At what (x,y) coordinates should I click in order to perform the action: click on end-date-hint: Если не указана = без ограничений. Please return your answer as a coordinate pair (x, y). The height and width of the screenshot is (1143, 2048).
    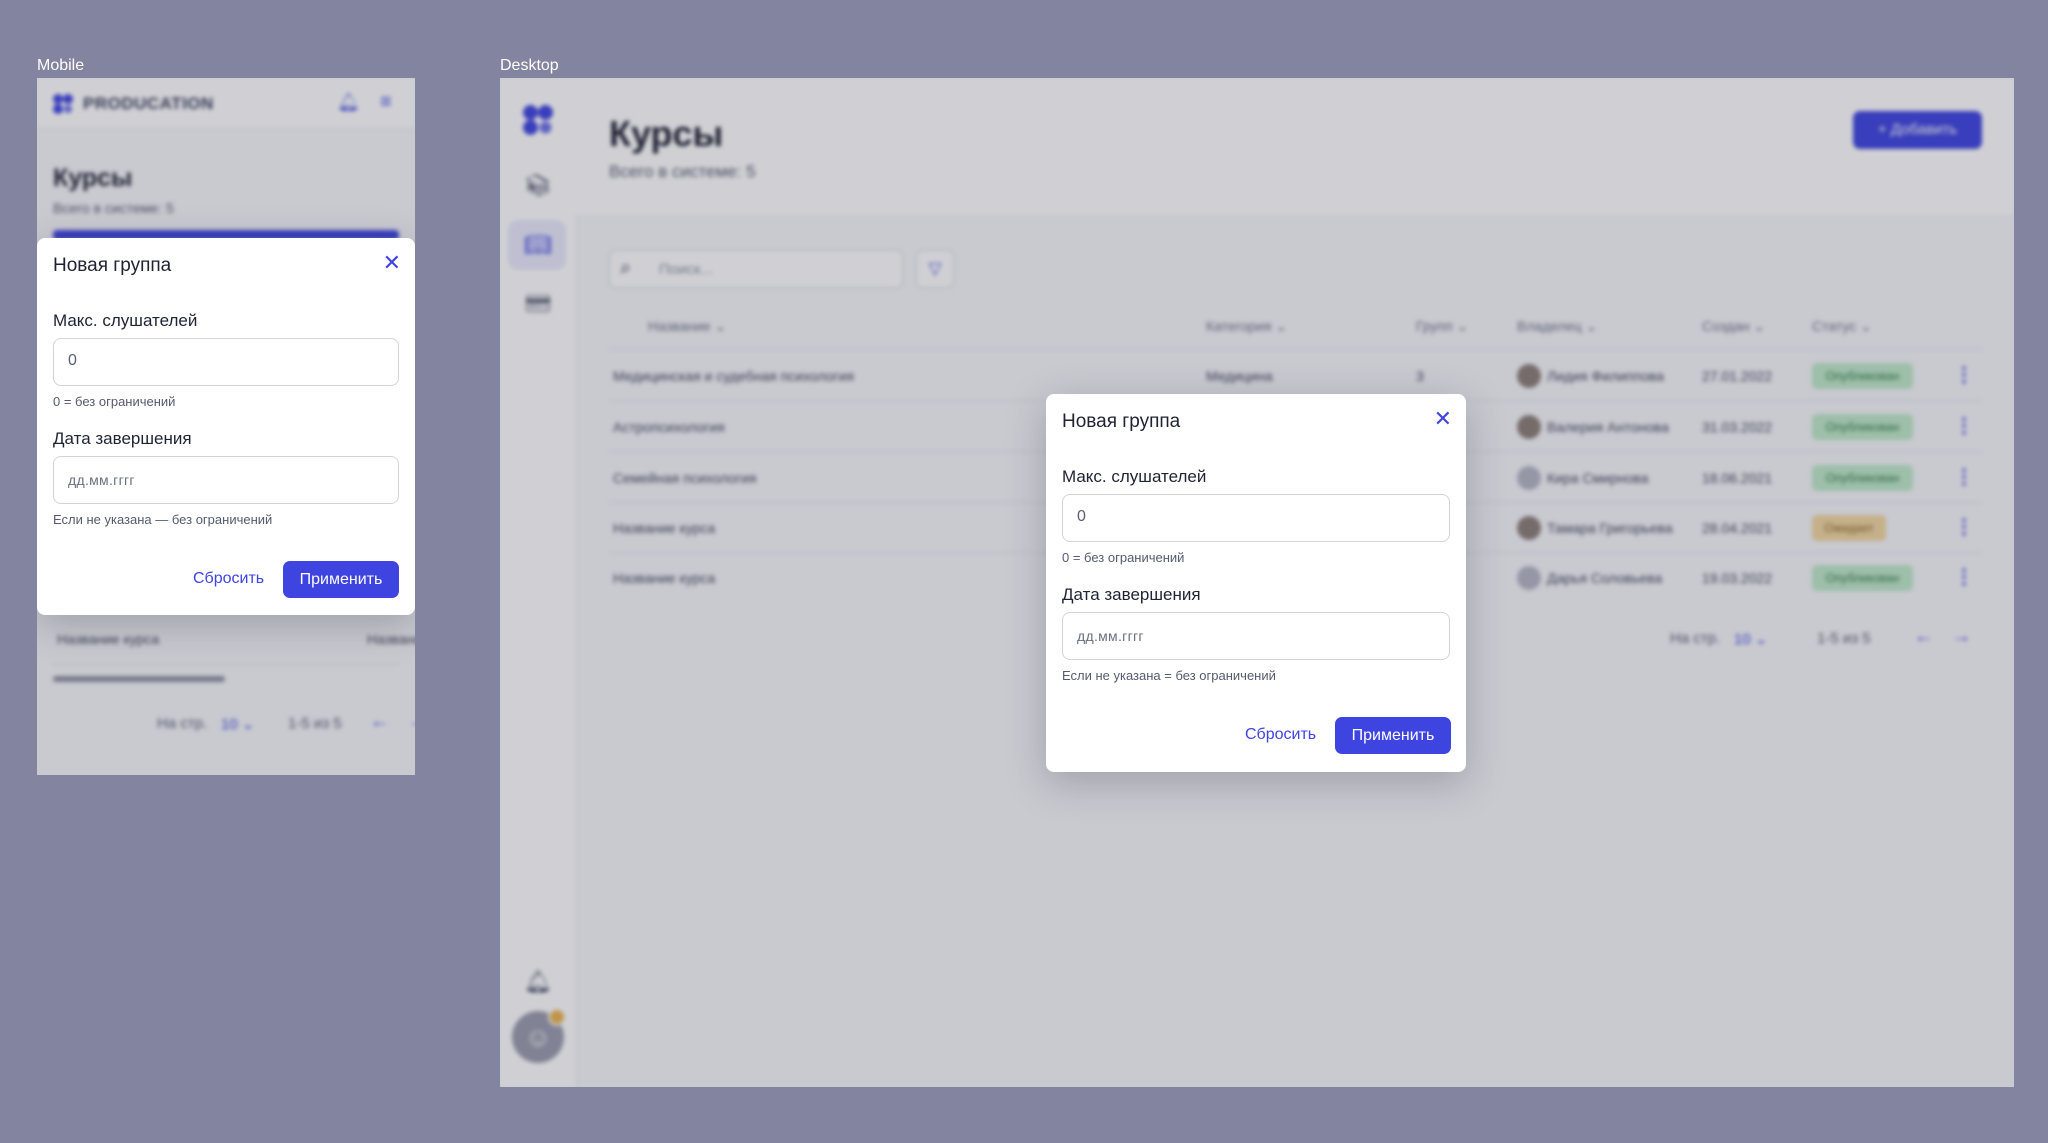
    Looking at the image, I should click on (1169, 675).